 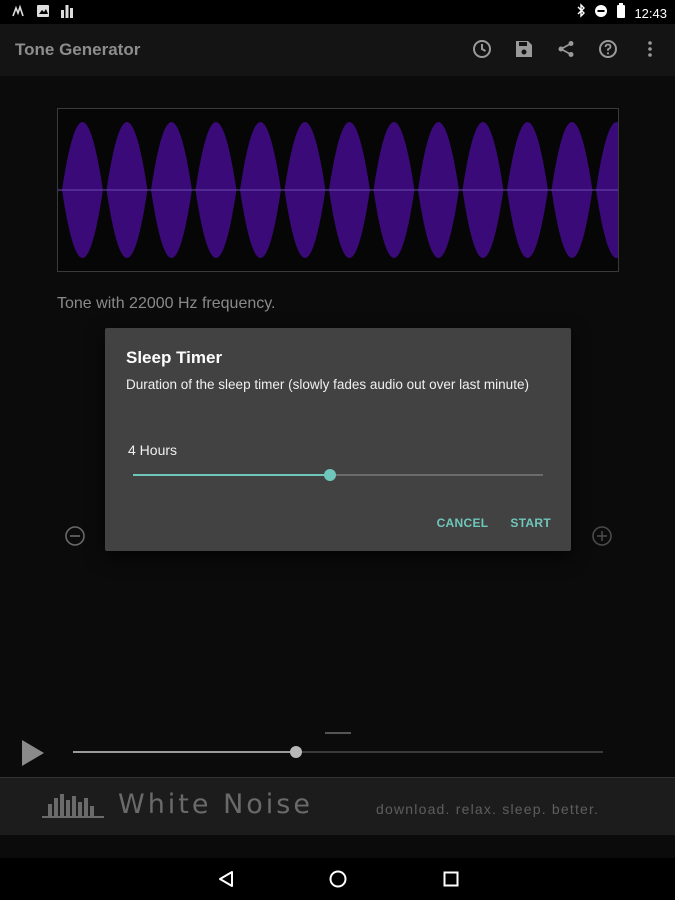 What do you see at coordinates (566, 49) in the screenshot?
I see `share-icon` at bounding box center [566, 49].